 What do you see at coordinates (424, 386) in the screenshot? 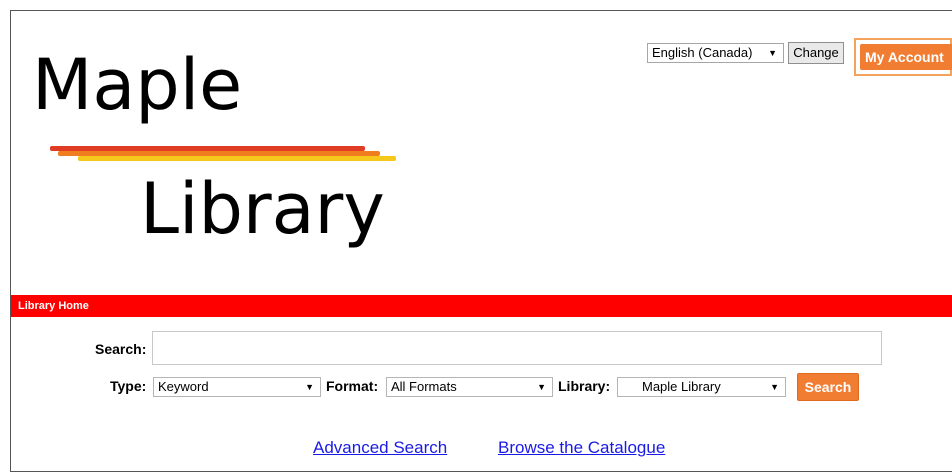
I see `format-select-value: All Formats` at bounding box center [424, 386].